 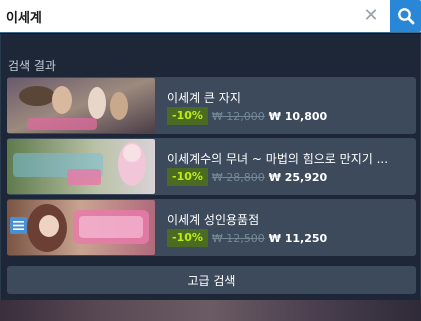 What do you see at coordinates (238, 116) in the screenshot?
I see `original-price: ₩ 12,000` at bounding box center [238, 116].